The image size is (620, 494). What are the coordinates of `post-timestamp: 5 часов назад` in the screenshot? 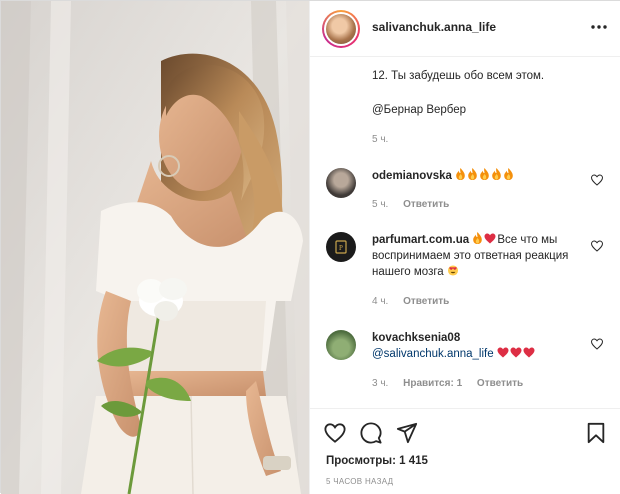 It's located at (359, 481).